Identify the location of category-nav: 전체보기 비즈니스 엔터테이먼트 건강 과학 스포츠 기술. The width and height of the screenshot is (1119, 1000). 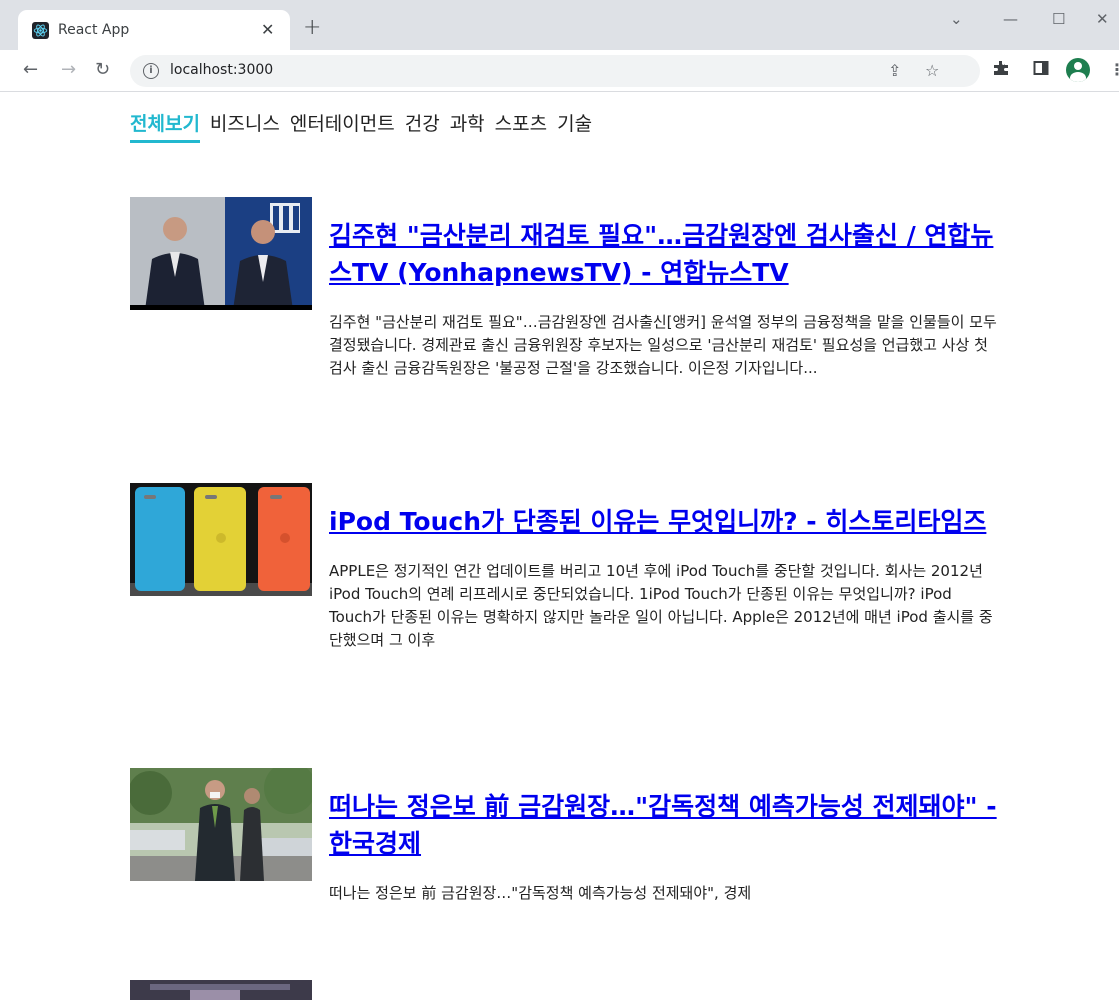
(361, 126).